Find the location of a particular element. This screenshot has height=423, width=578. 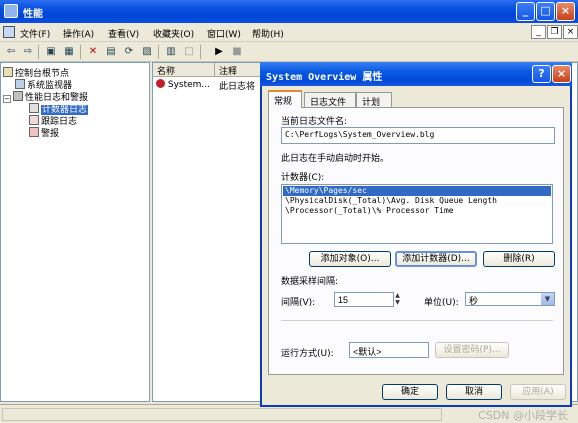

menu-action: 操作(A) is located at coordinates (78, 33).